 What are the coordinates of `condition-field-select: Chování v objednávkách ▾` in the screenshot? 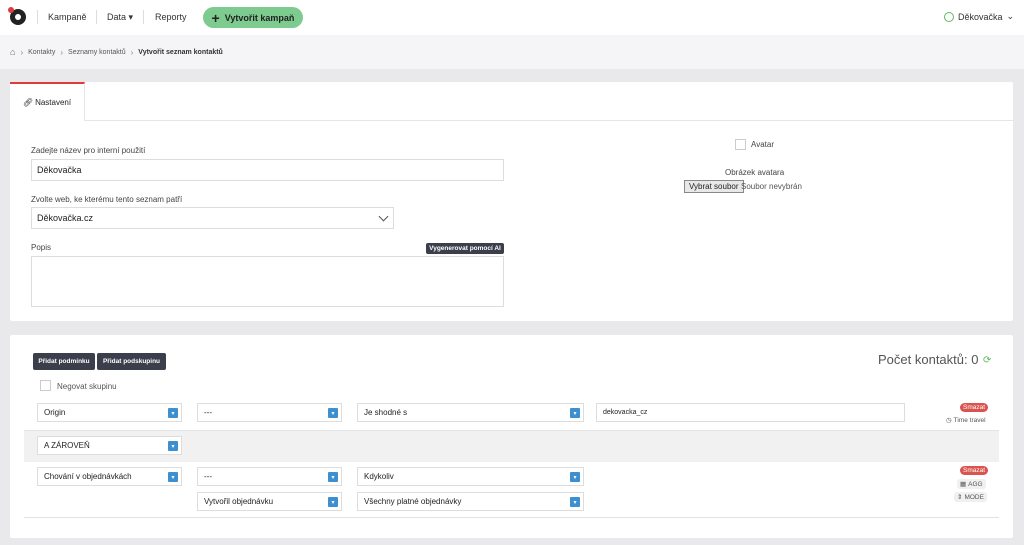 It's located at (109, 476).